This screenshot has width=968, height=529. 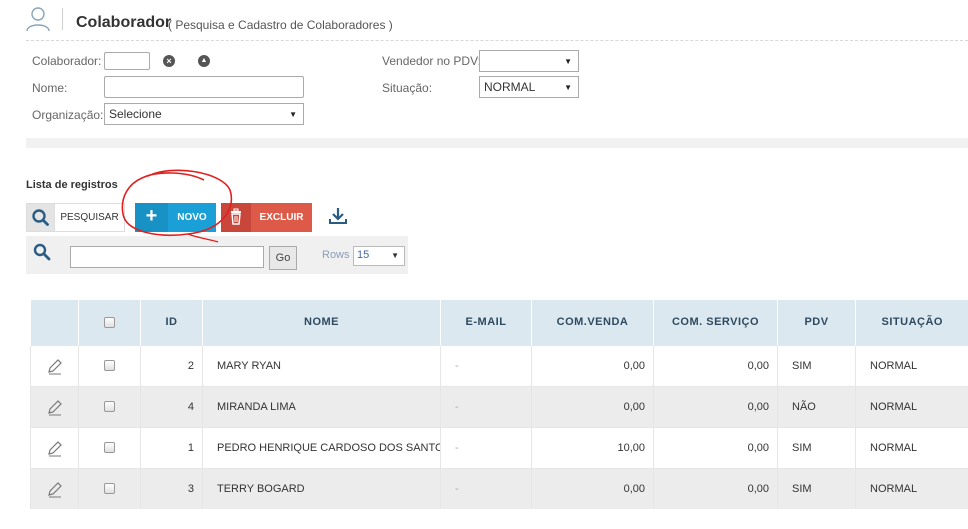 What do you see at coordinates (50, 88) in the screenshot?
I see `nome-label: Nome:` at bounding box center [50, 88].